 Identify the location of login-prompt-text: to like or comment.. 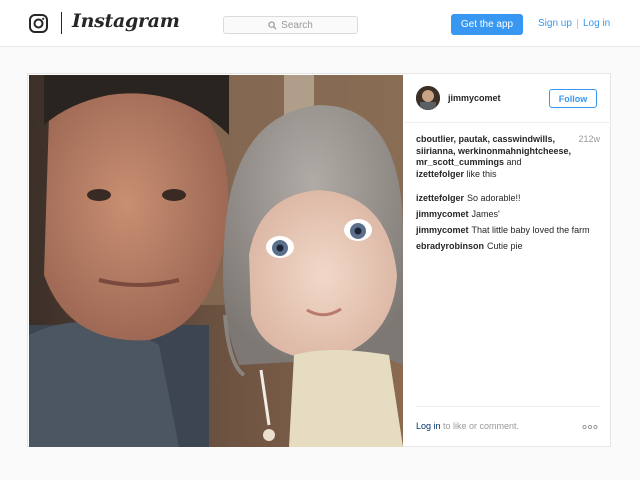
(480, 426).